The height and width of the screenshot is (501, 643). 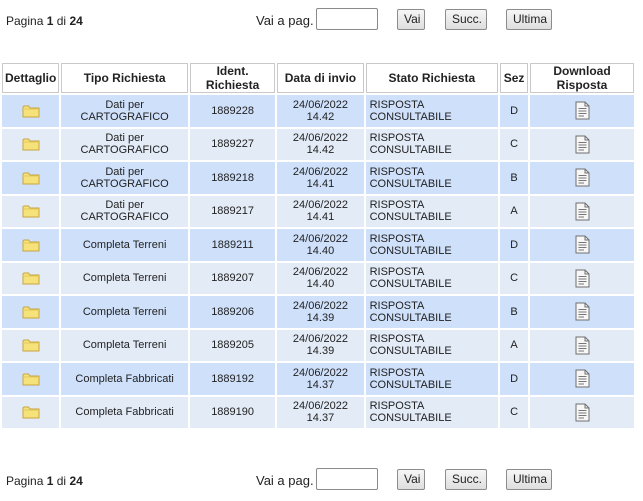 What do you see at coordinates (232, 245) in the screenshot?
I see `ident-richiesta: 1889211` at bounding box center [232, 245].